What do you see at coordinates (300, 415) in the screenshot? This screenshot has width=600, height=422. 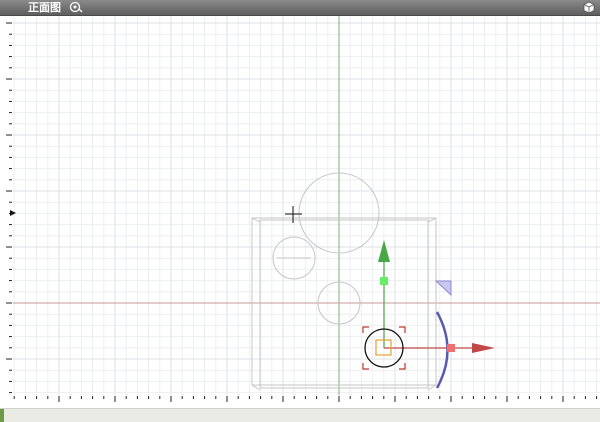 I see `status-bar` at bounding box center [300, 415].